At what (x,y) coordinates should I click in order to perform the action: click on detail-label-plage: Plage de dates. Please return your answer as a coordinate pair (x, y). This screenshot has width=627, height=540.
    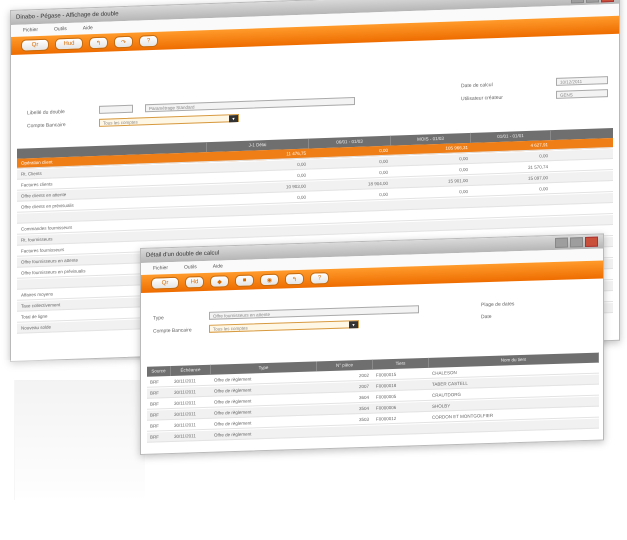
    Looking at the image, I should click on (498, 305).